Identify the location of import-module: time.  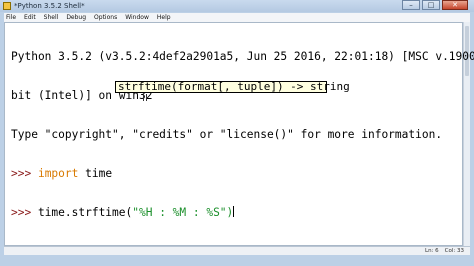
(95, 173).